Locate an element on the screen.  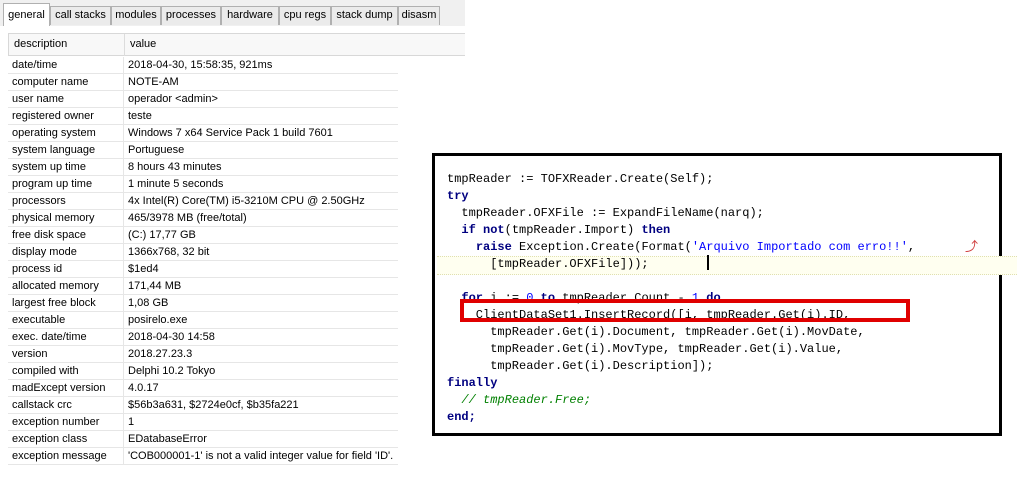
table-row: date/time 2018-04-30, 15:58:35, 921ms is located at coordinates (203, 65).